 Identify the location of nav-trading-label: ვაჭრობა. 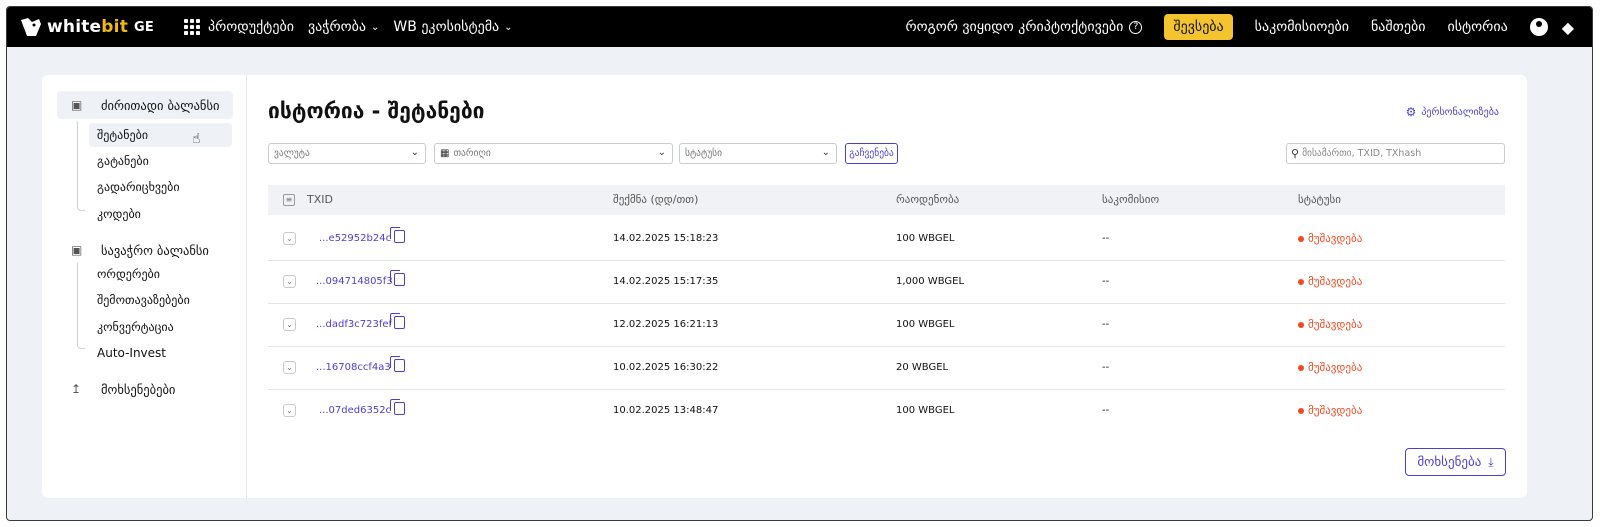
(337, 27).